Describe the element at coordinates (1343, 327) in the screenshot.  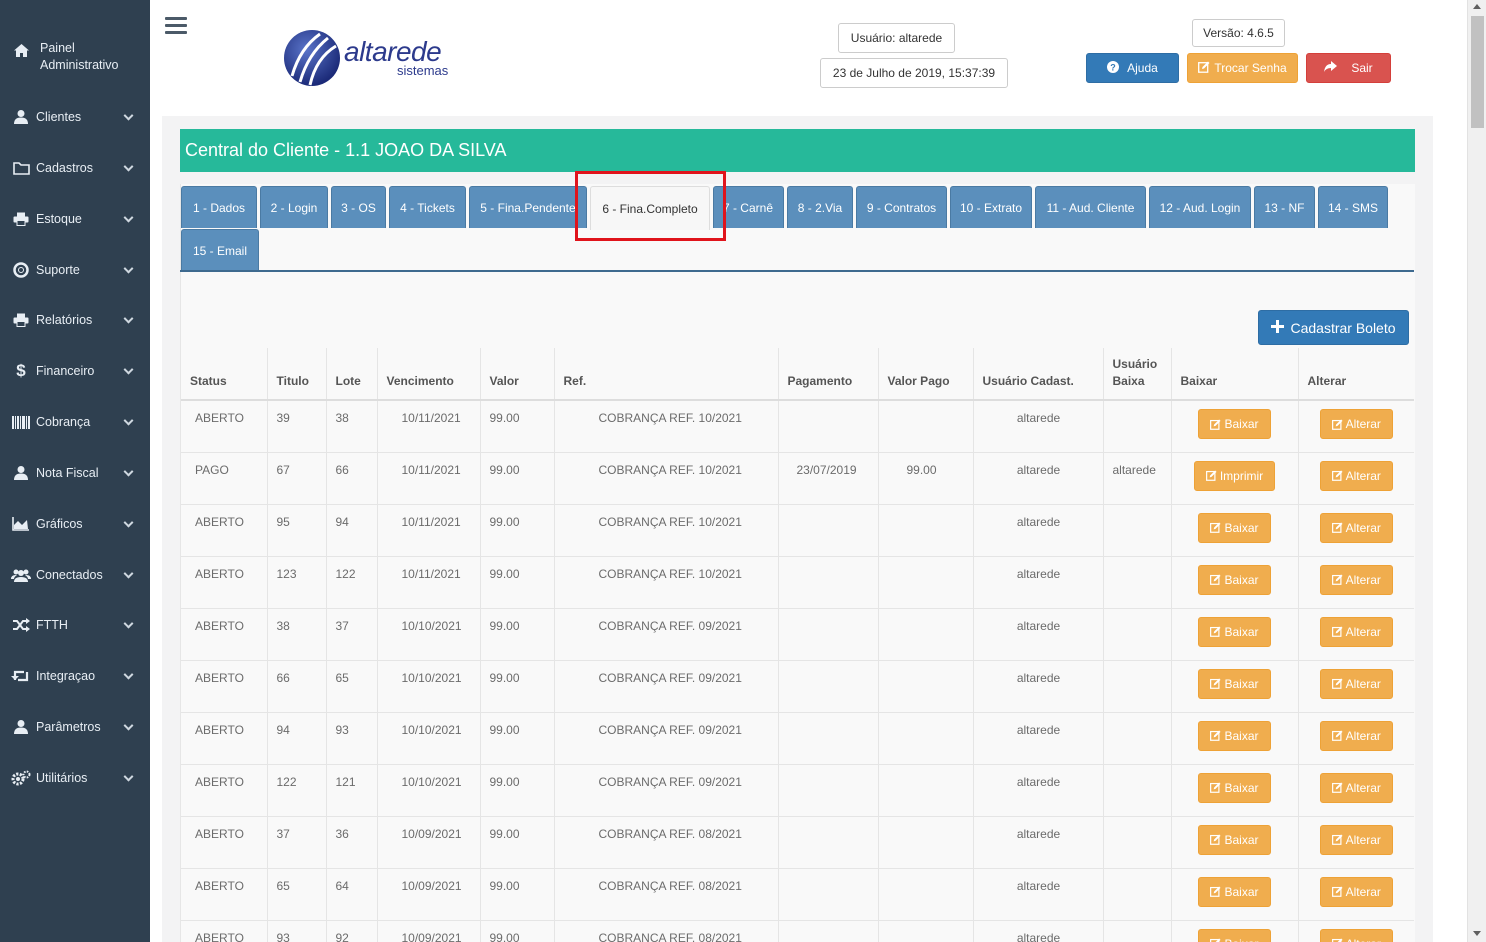
I see `add-boleto-label: Cadastrar Boleto` at that location.